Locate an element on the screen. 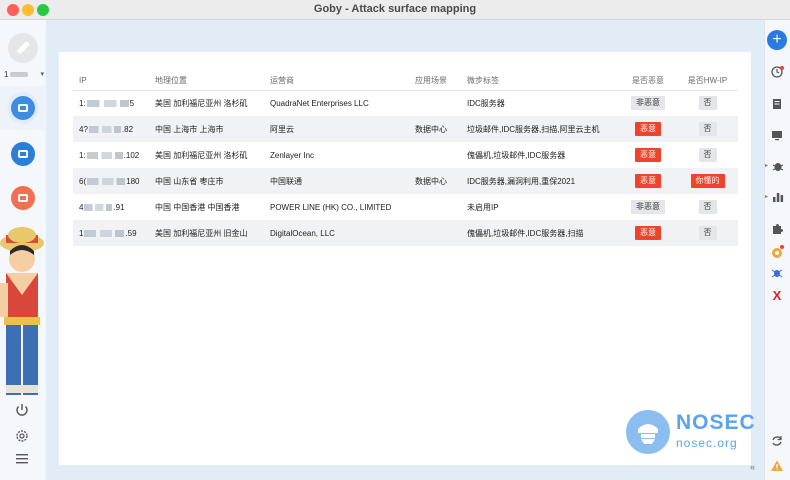 This screenshot has height=480, width=790. watermark-brand: NOSEC is located at coordinates (716, 422).